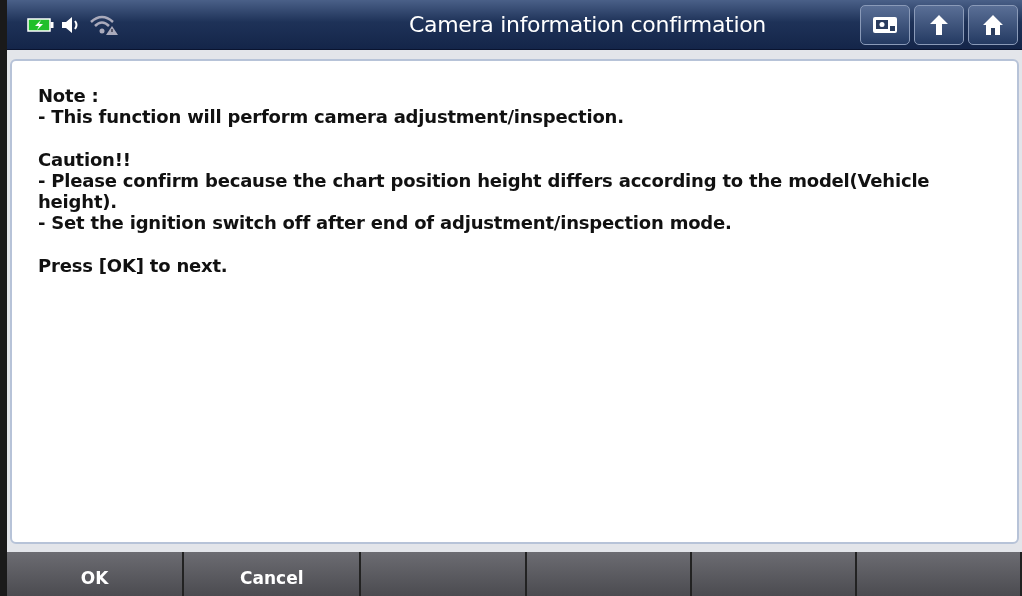 This screenshot has width=1022, height=596. I want to click on message-text: - Please confirm because the chart position height differs according to the model(Vehicle height)., so click(484, 191).